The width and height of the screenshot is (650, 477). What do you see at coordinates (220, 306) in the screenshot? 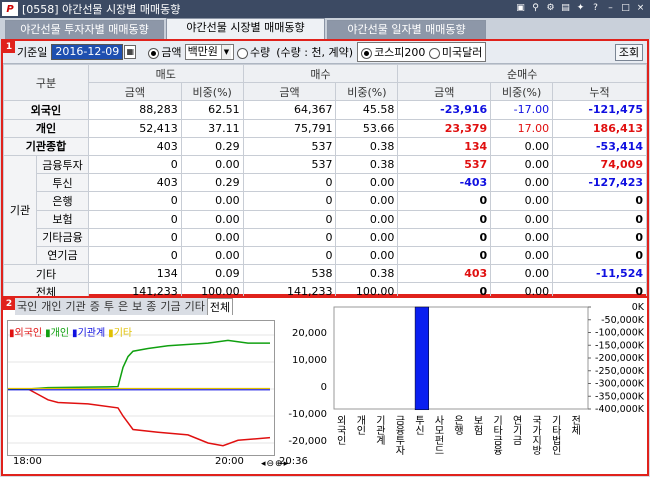
I see `investor-tab: 전체` at bounding box center [220, 306].